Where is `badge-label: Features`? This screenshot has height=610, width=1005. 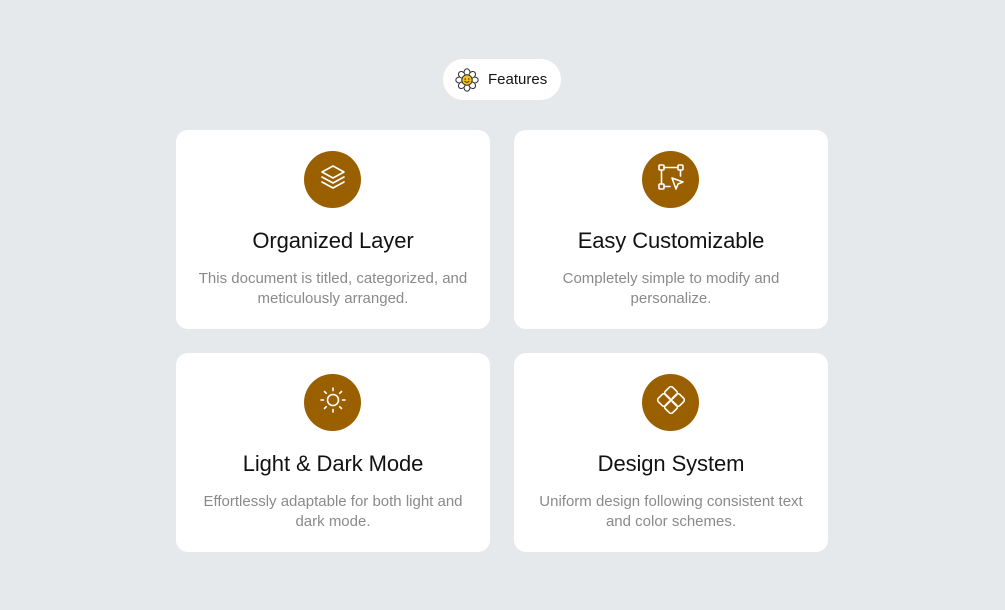 badge-label: Features is located at coordinates (518, 79).